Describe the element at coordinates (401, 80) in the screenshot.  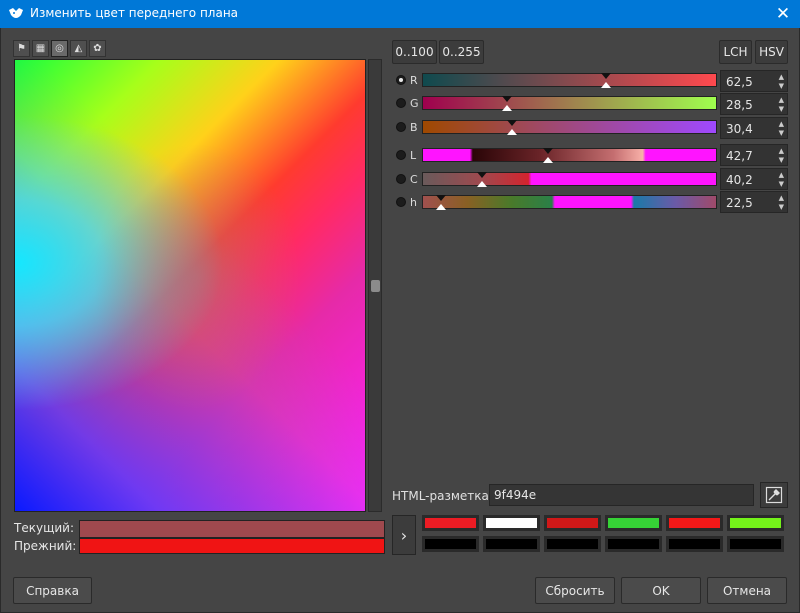
I see `channel-radio-r` at that location.